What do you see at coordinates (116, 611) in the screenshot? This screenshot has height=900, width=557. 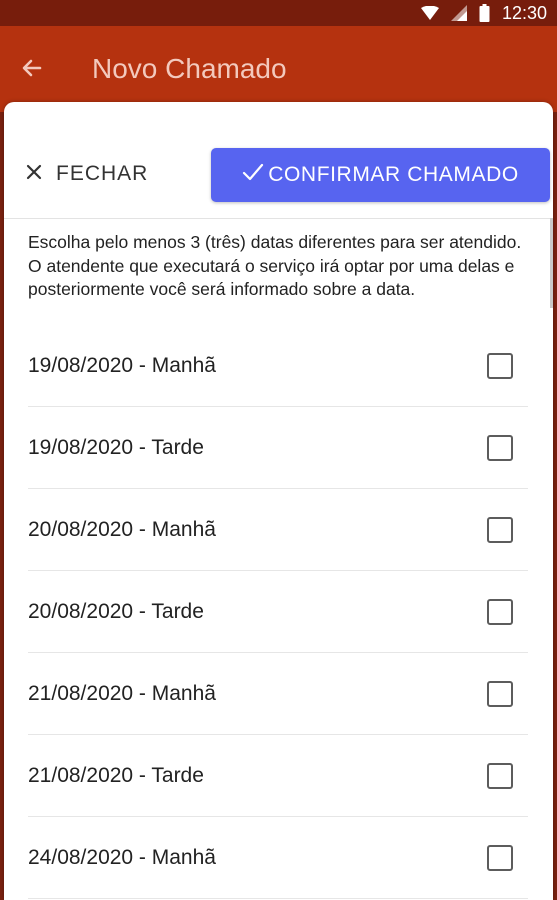 I see `option-label: 20/08/2020 - Tarde` at bounding box center [116, 611].